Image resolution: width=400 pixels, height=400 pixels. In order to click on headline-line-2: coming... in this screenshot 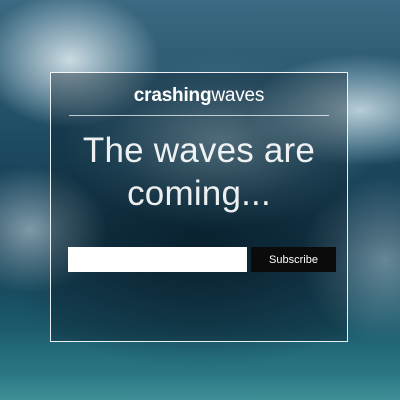, I will do `click(199, 193)`.